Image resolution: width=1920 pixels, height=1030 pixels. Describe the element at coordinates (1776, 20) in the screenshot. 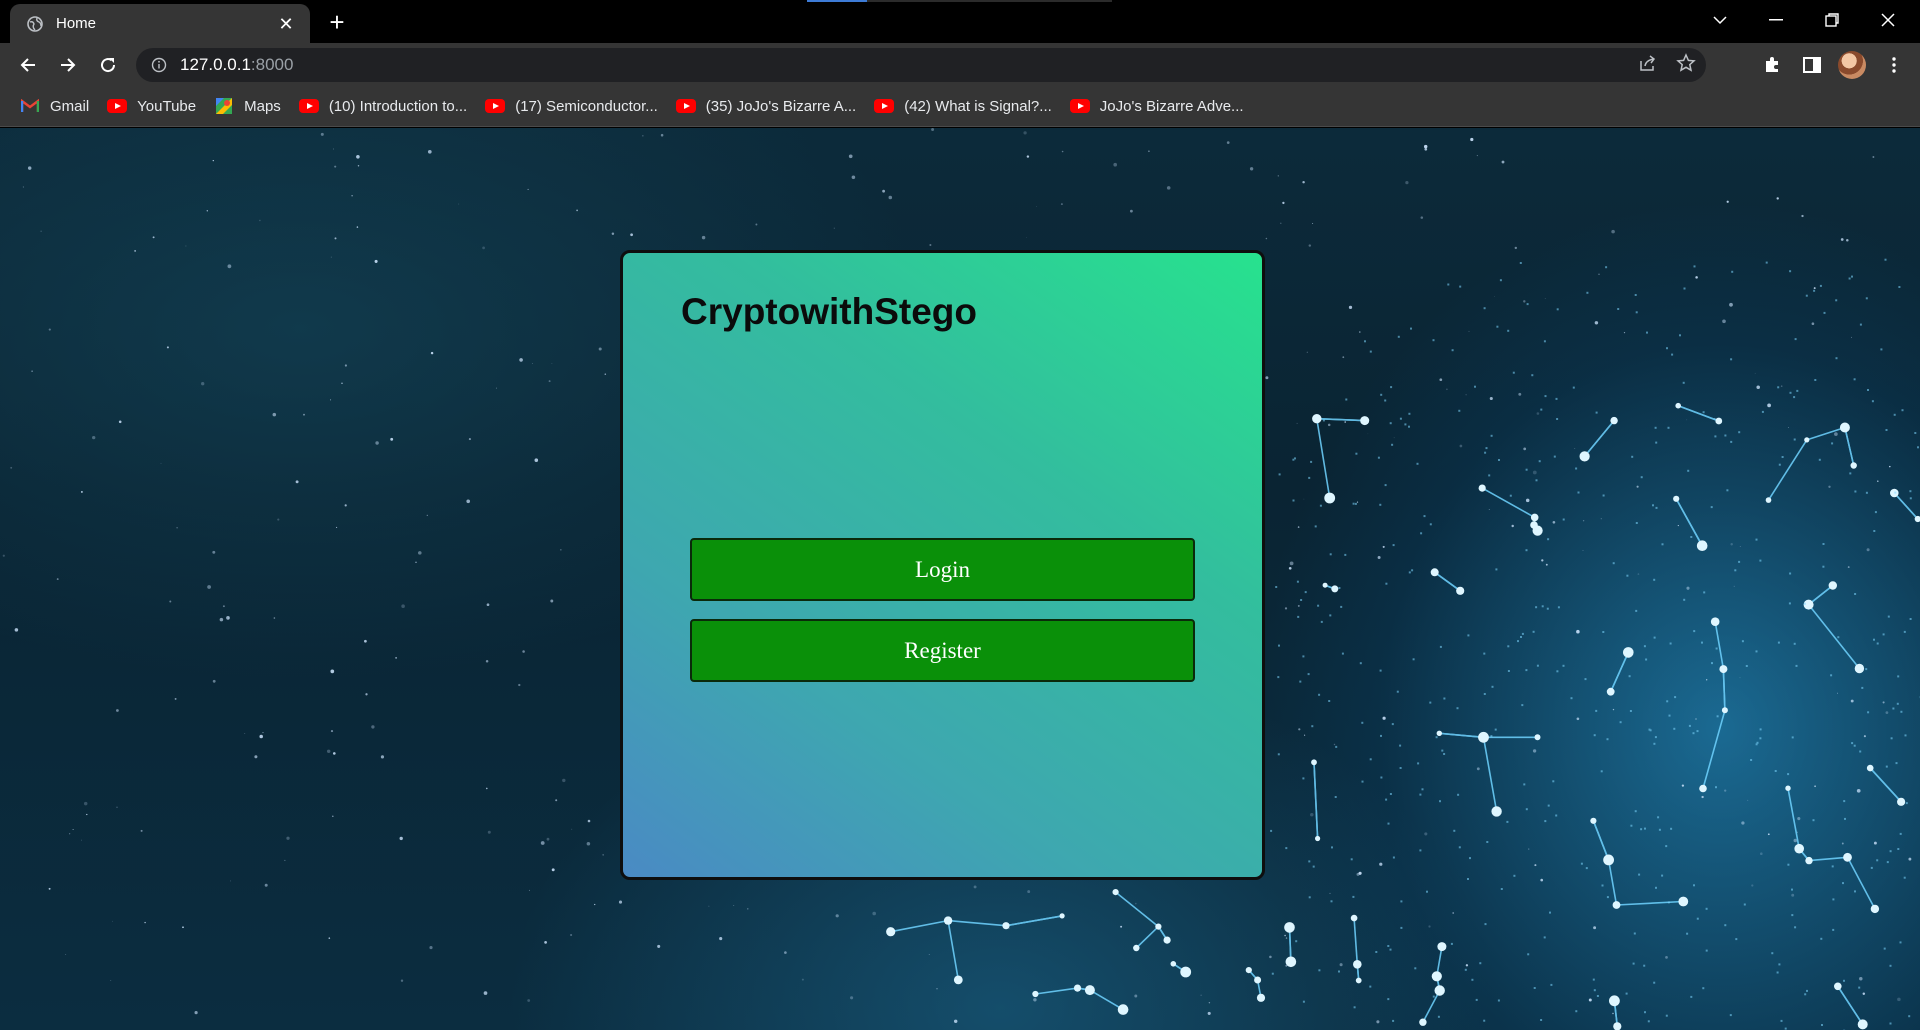

I see `minimize-icon` at that location.